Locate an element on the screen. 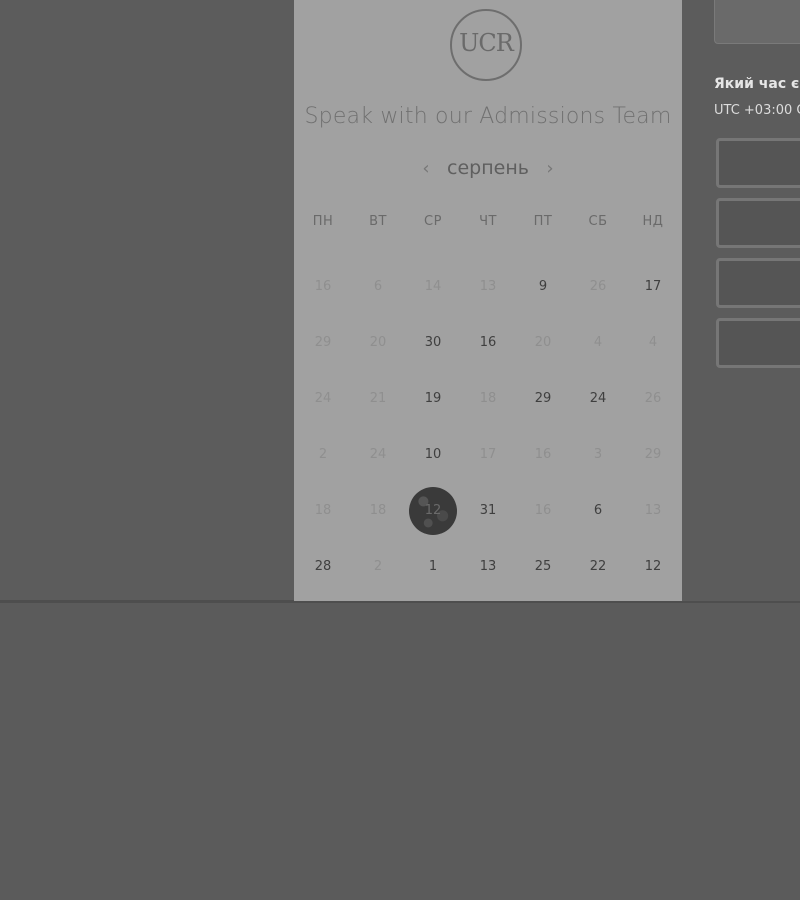  calendar-day-number: 14 is located at coordinates (433, 286).